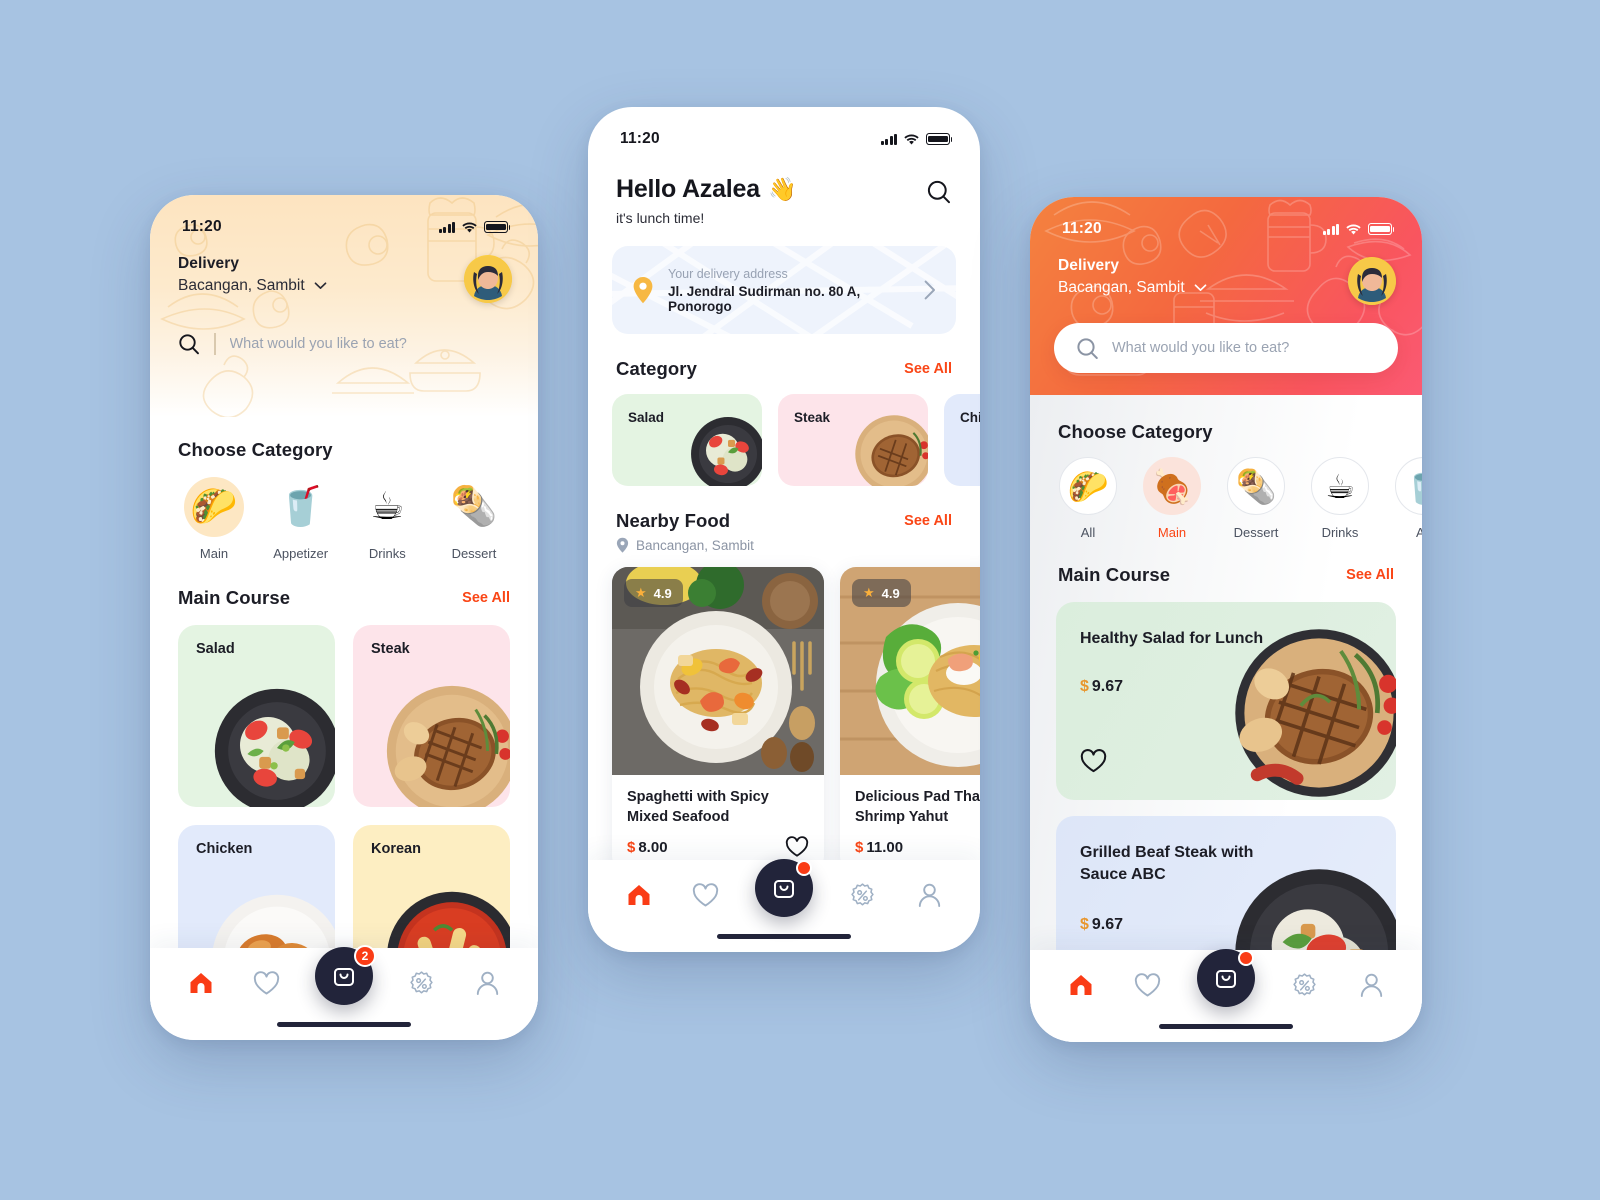 This screenshot has height=1200, width=1600. Describe the element at coordinates (390, 649) in the screenshot. I see `tile-label: Steak` at that location.